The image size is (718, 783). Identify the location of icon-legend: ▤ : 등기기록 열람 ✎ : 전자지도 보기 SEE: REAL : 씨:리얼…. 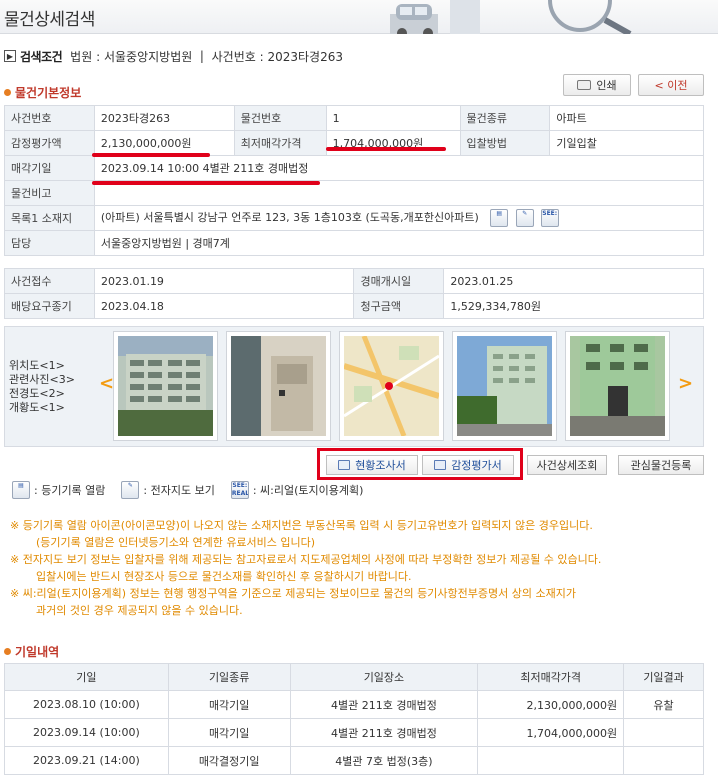
(187, 490).